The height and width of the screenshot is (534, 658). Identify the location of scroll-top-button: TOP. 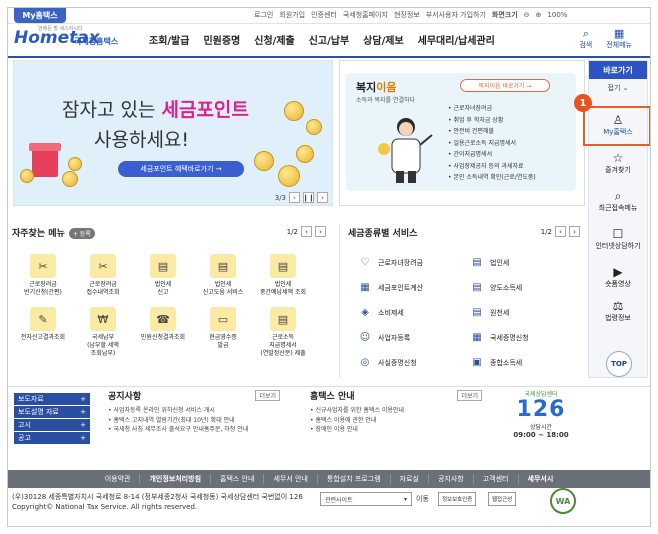
(619, 364).